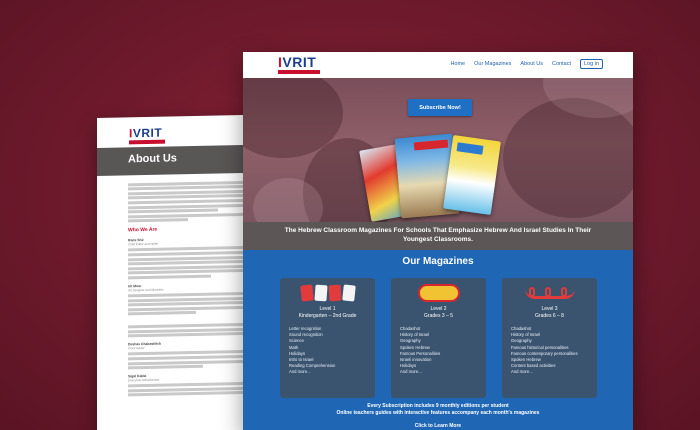  What do you see at coordinates (438, 316) in the screenshot?
I see `grade-range: Grades 3 – 5` at bounding box center [438, 316].